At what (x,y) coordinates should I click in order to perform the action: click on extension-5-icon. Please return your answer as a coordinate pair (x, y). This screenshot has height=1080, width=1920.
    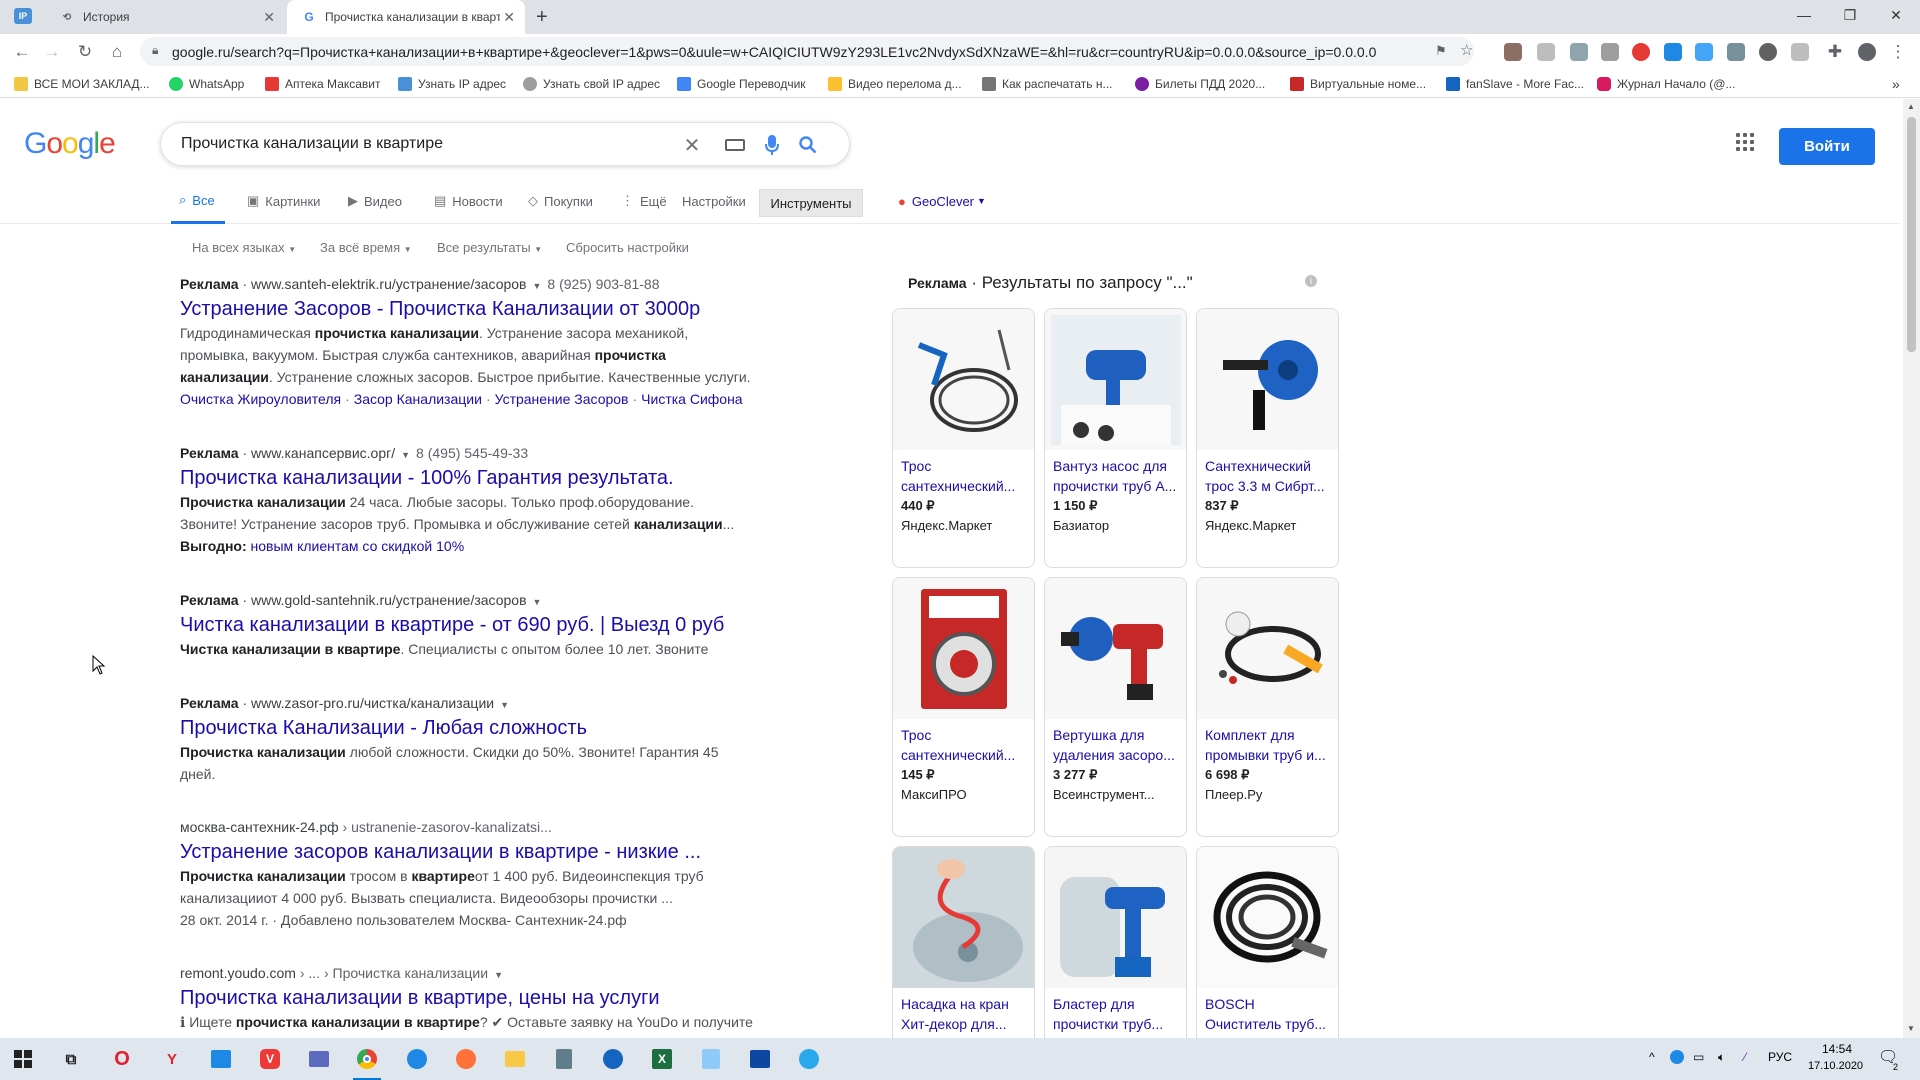
    Looking at the image, I should click on (1641, 52).